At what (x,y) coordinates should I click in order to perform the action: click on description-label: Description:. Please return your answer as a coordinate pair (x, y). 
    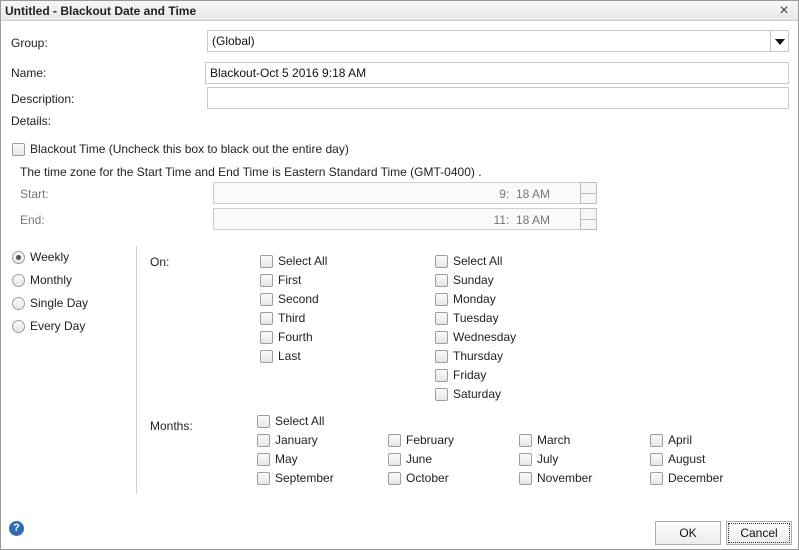
    Looking at the image, I should click on (43, 99).